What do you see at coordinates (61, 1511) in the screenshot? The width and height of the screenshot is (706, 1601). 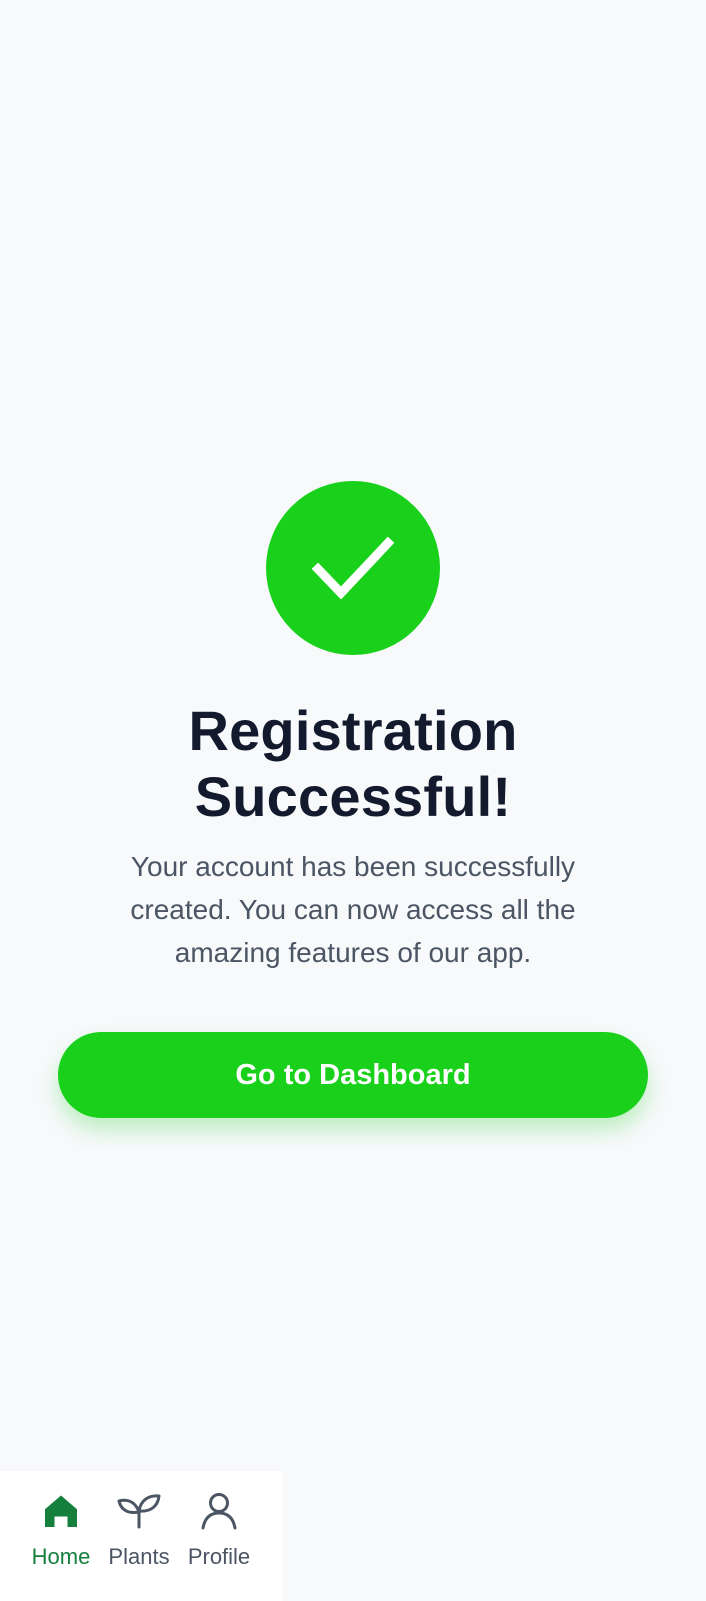 I see `home-icon` at bounding box center [61, 1511].